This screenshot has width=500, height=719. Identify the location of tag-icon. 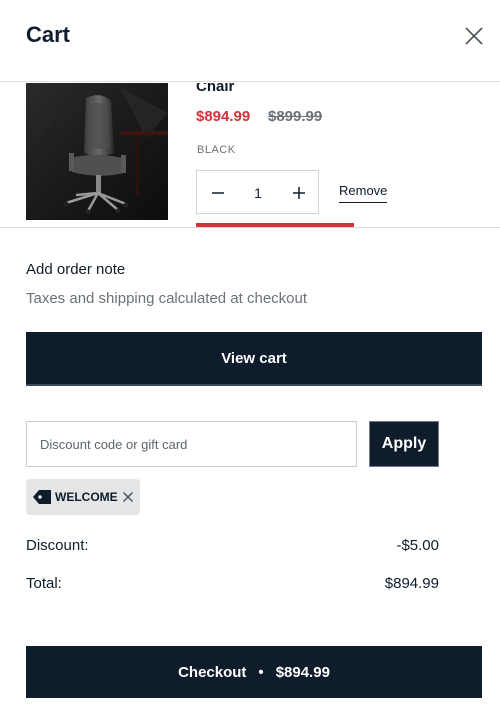
(42, 497).